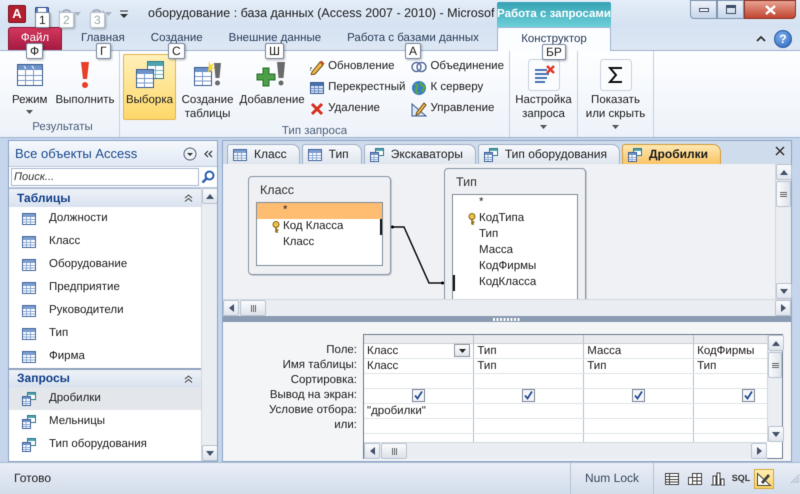 The width and height of the screenshot is (800, 494). What do you see at coordinates (42, 20) in the screenshot?
I see `keytip-tooltip: 1` at bounding box center [42, 20].